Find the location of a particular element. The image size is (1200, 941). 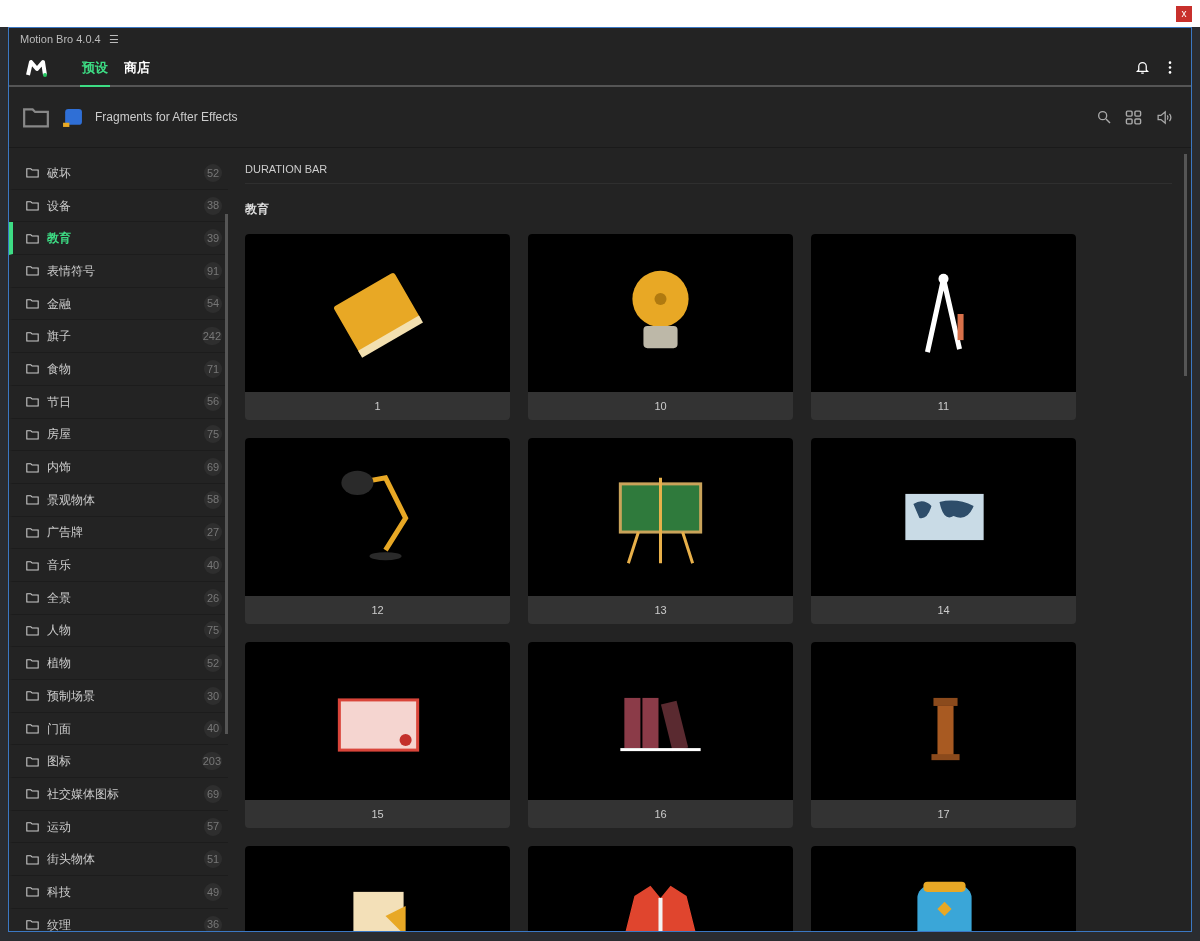

category-label: 科技 is located at coordinates (59, 892).